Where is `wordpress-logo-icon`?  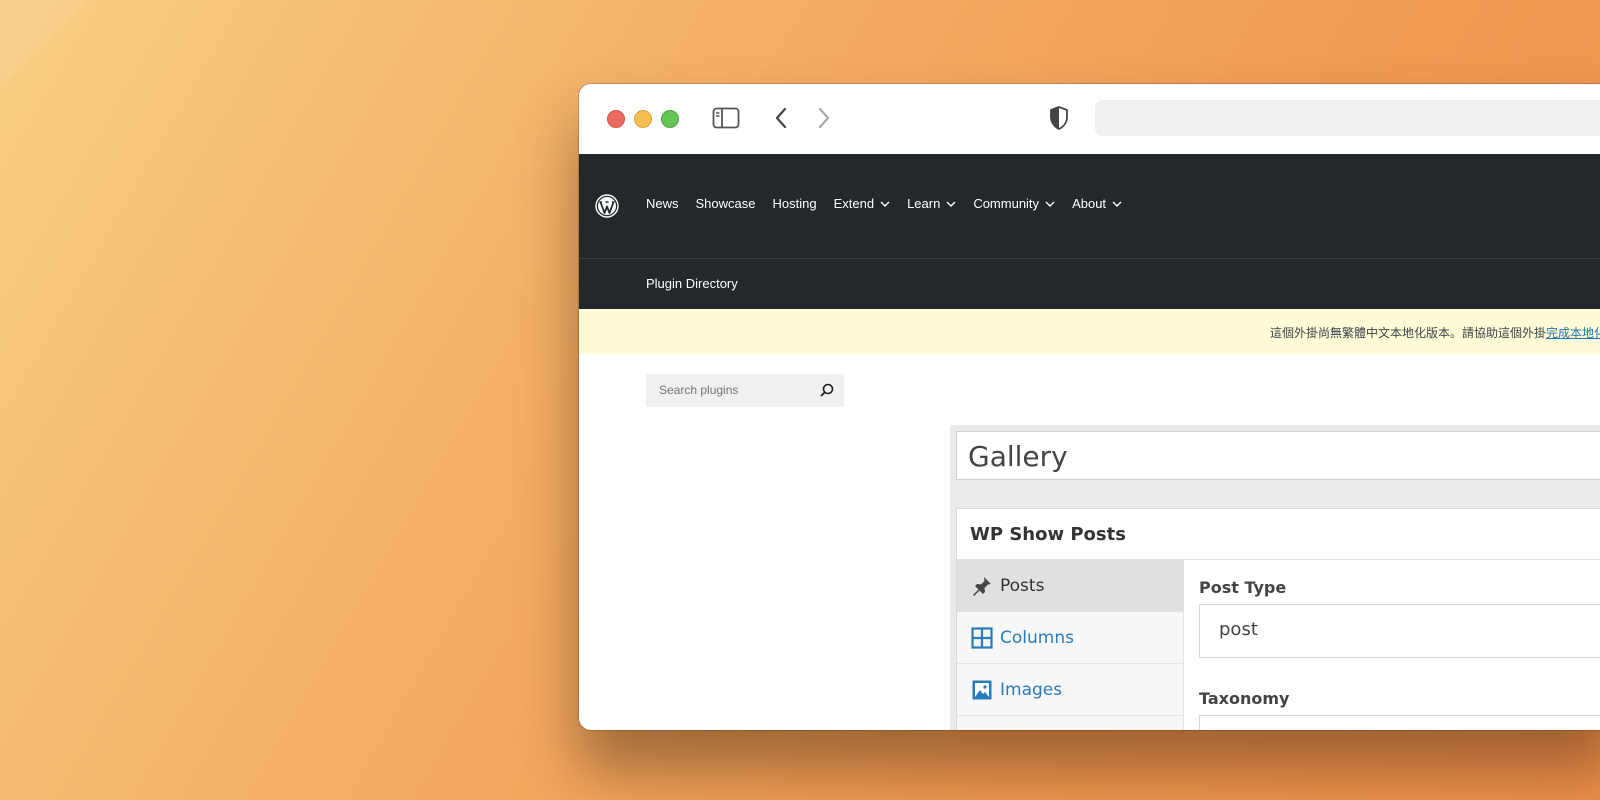
wordpress-logo-icon is located at coordinates (607, 206).